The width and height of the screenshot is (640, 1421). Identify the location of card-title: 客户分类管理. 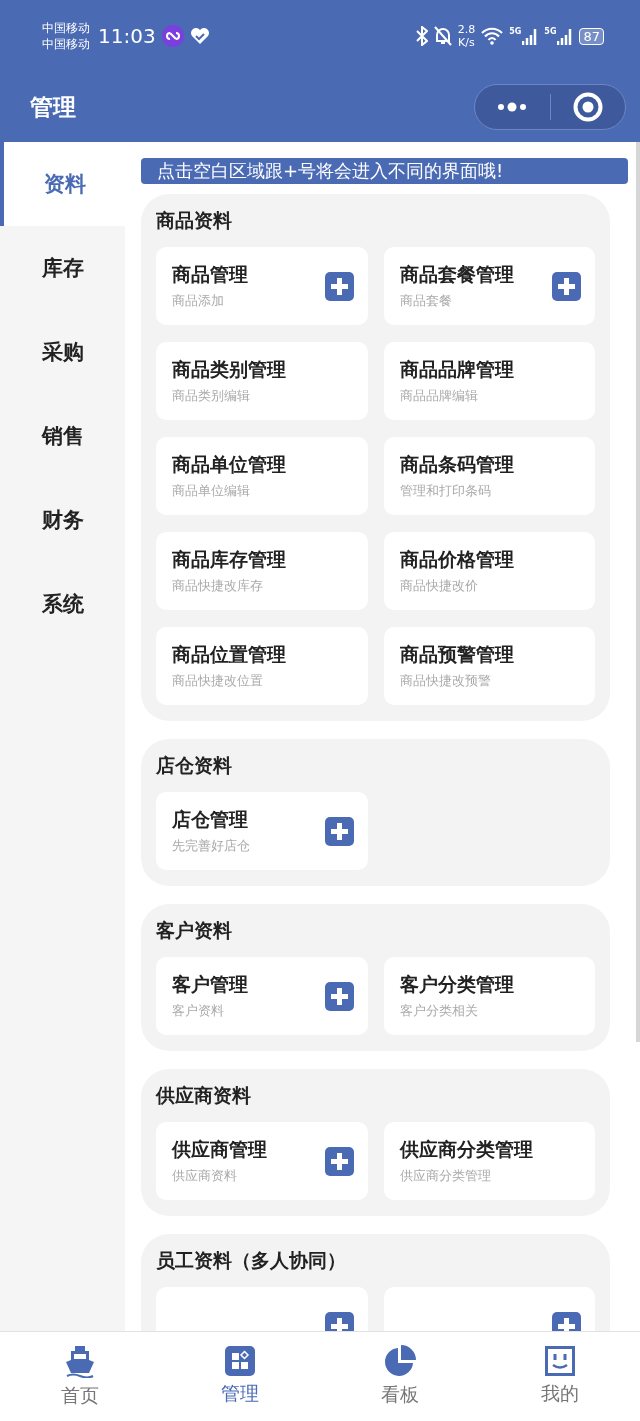
(457, 984).